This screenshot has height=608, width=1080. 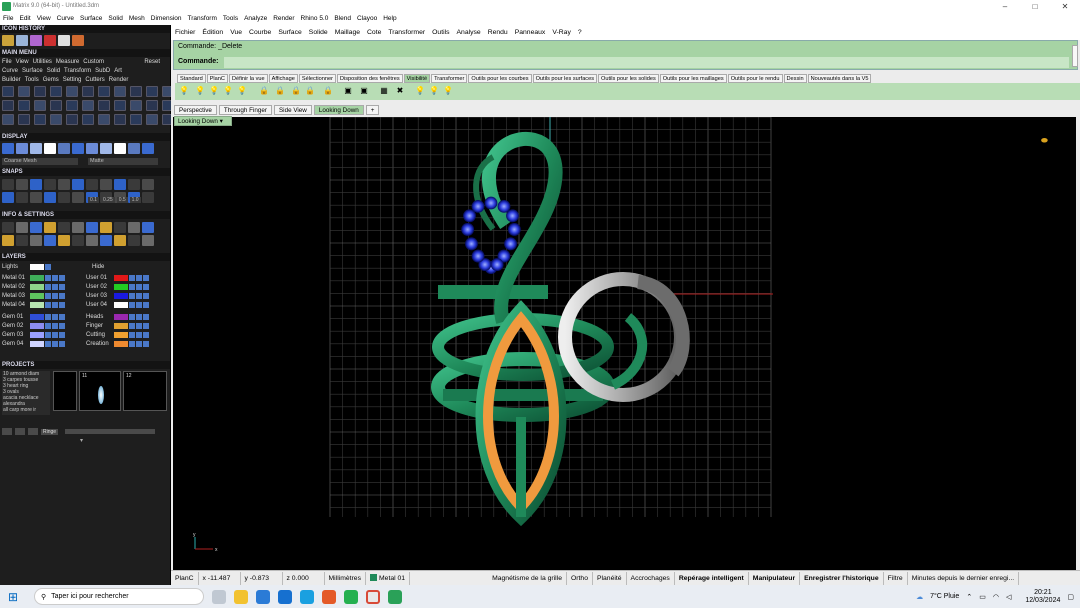 What do you see at coordinates (712, 578) in the screenshot?
I see `status-smarttrack: Repérage intelligent` at bounding box center [712, 578].